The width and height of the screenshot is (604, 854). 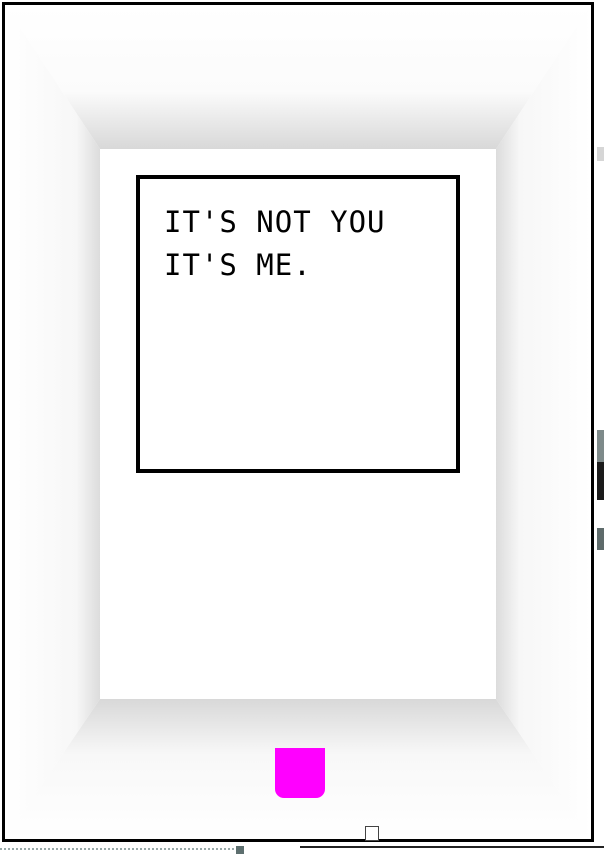 What do you see at coordinates (372, 833) in the screenshot?
I see `cursor-square-icon` at bounding box center [372, 833].